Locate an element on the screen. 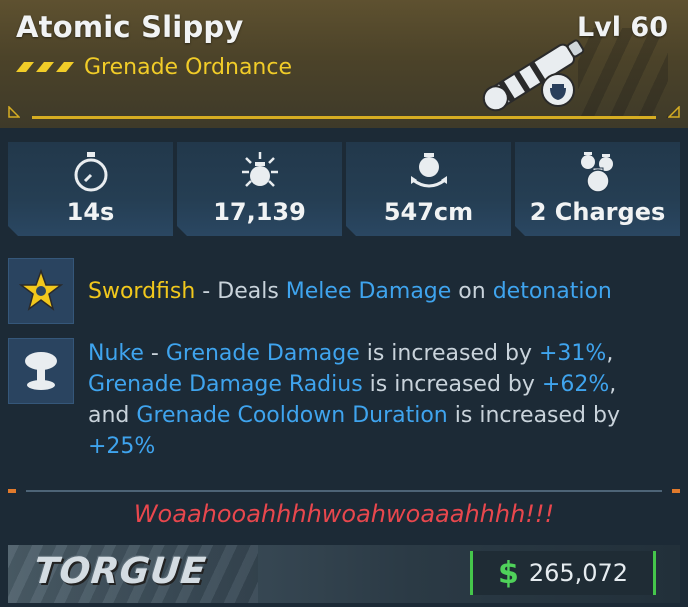 Image resolution: width=688 pixels, height=607 pixels. stat-radius: 547cm is located at coordinates (428, 189).